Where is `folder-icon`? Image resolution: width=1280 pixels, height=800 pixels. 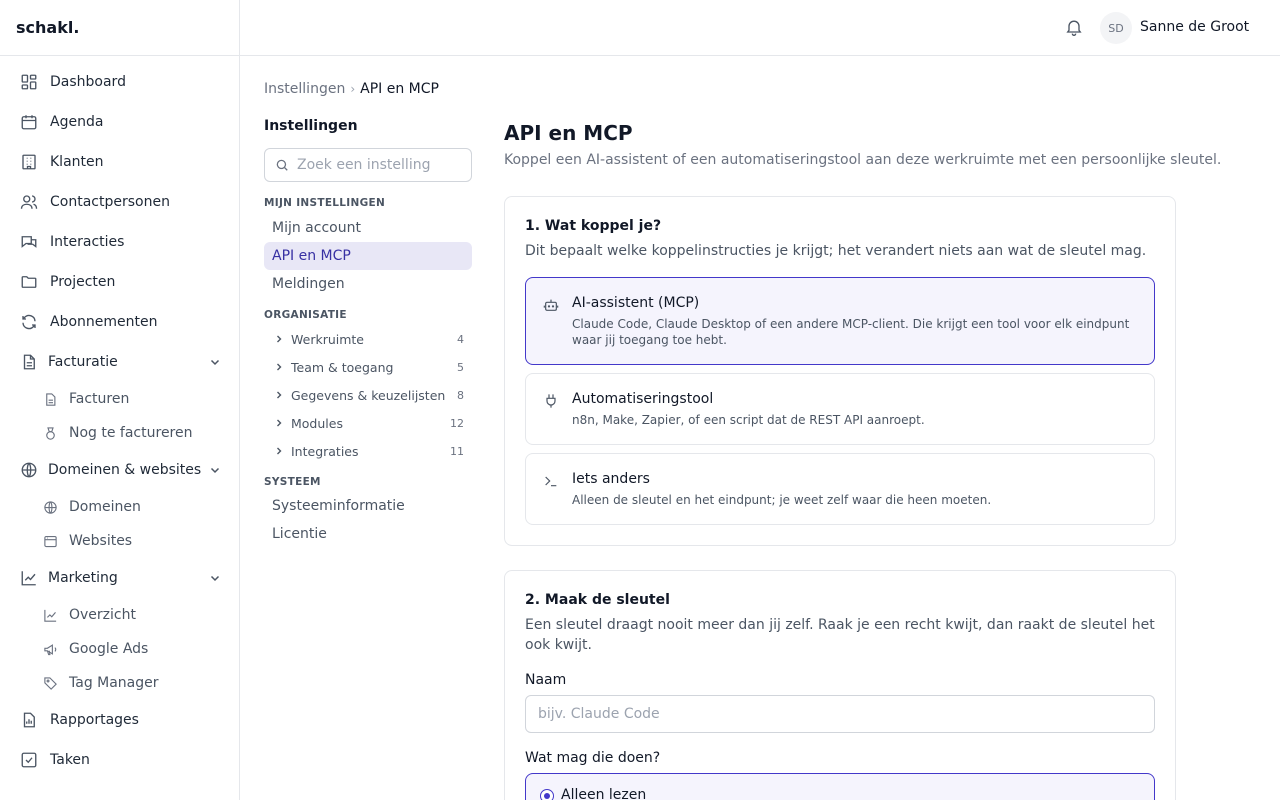
folder-icon is located at coordinates (29, 282).